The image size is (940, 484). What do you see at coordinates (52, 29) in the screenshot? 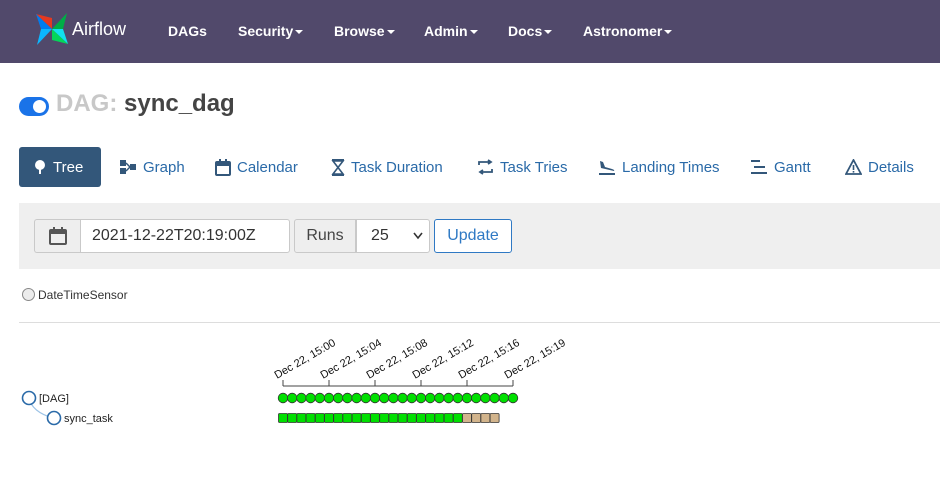
I see `airflow-logo-icon` at bounding box center [52, 29].